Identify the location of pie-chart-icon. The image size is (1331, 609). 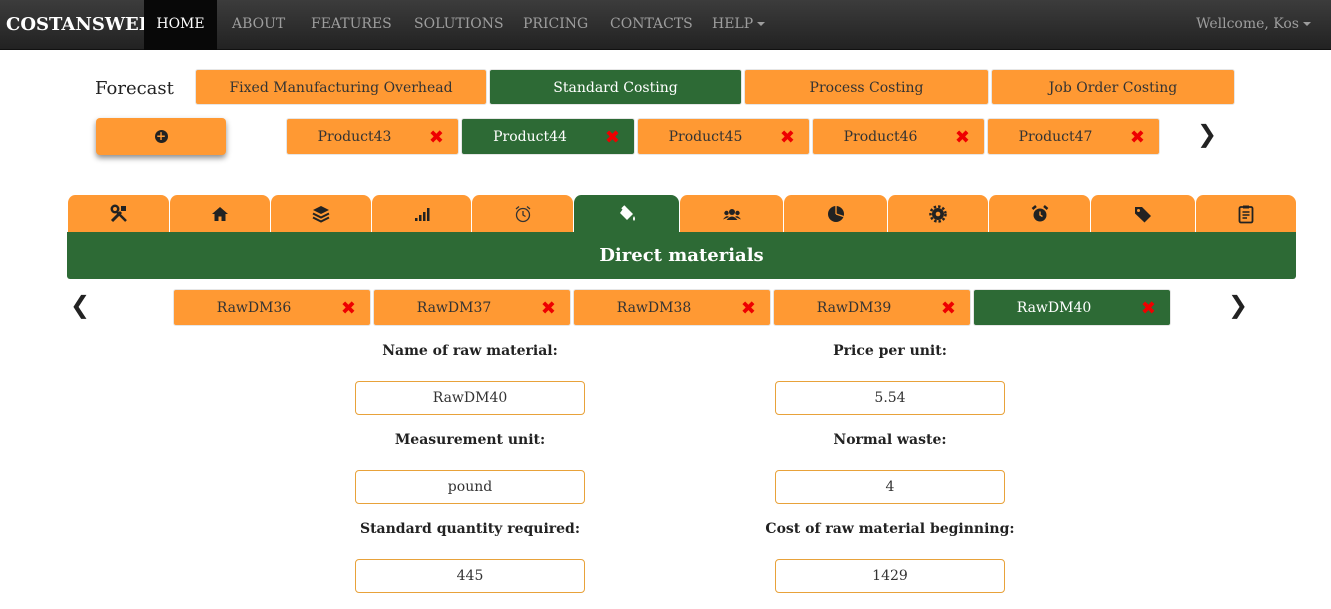
(835, 214).